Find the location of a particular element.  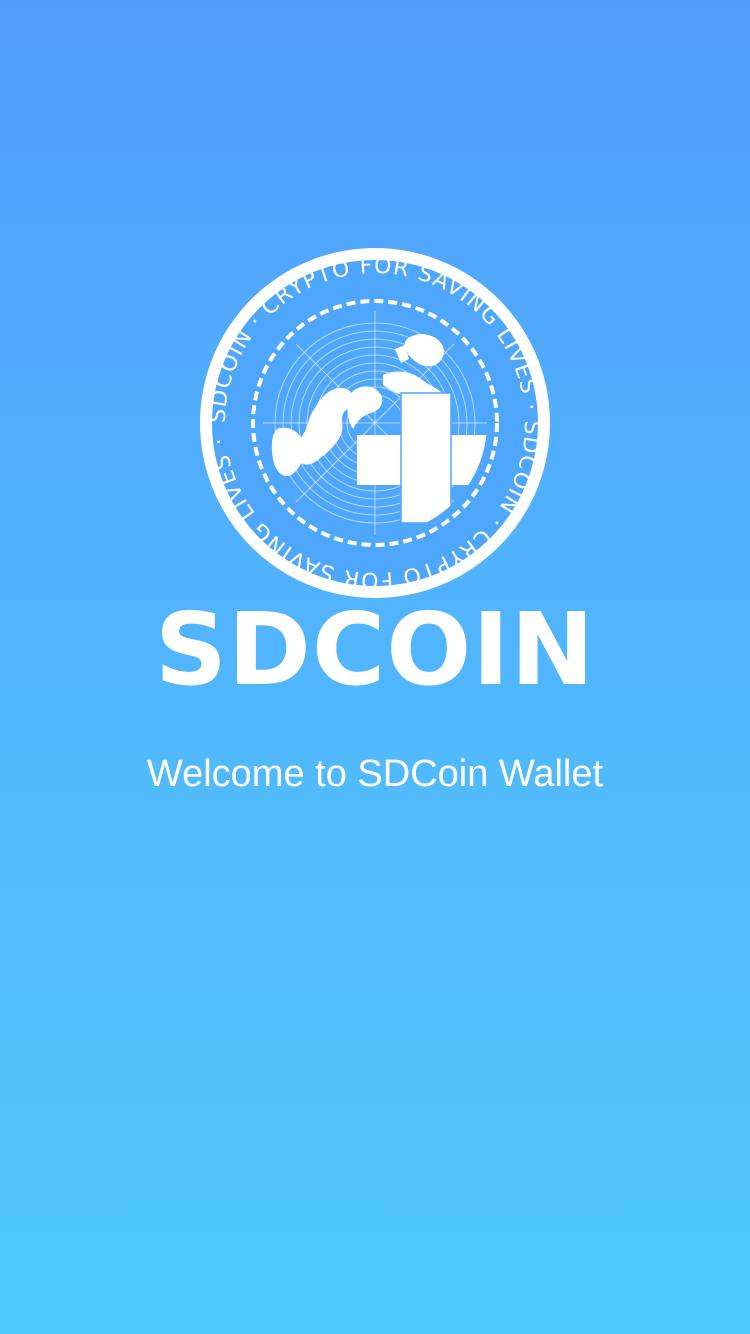

welcome-text: Welcome to SDCoin Wallet is located at coordinates (375, 774).